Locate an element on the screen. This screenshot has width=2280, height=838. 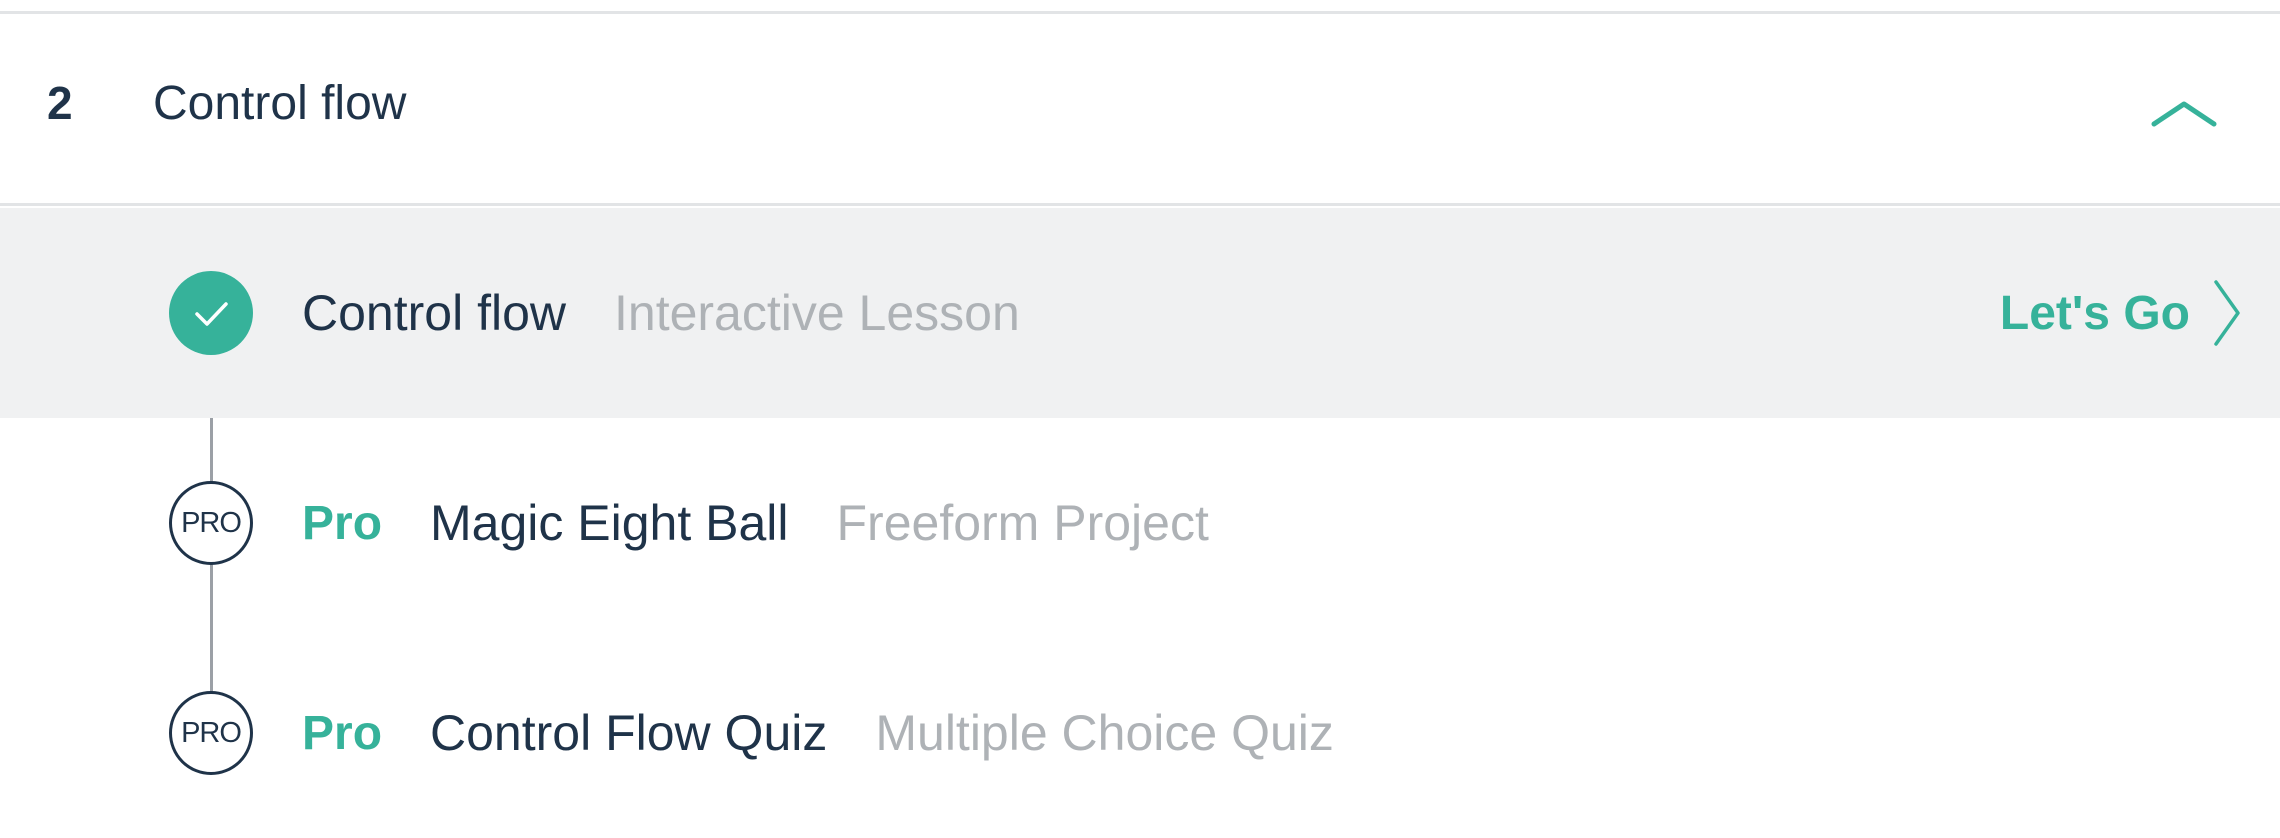
chevron-up-icon is located at coordinates (2184, 114).